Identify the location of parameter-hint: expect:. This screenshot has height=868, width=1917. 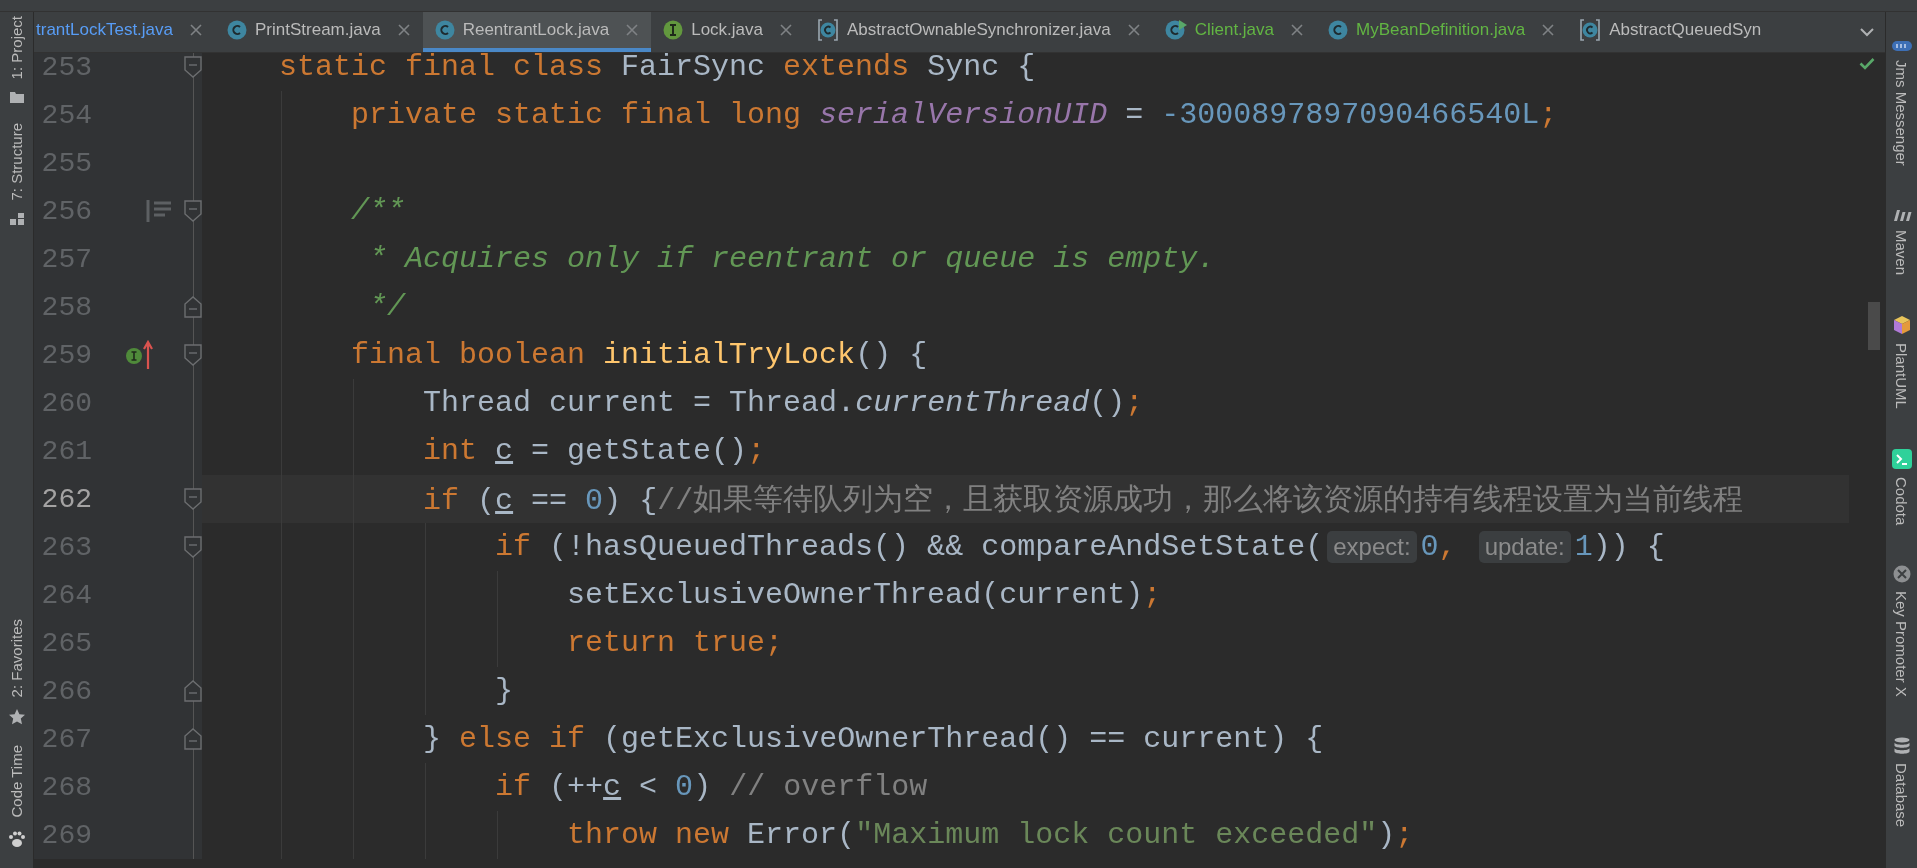
(1372, 547).